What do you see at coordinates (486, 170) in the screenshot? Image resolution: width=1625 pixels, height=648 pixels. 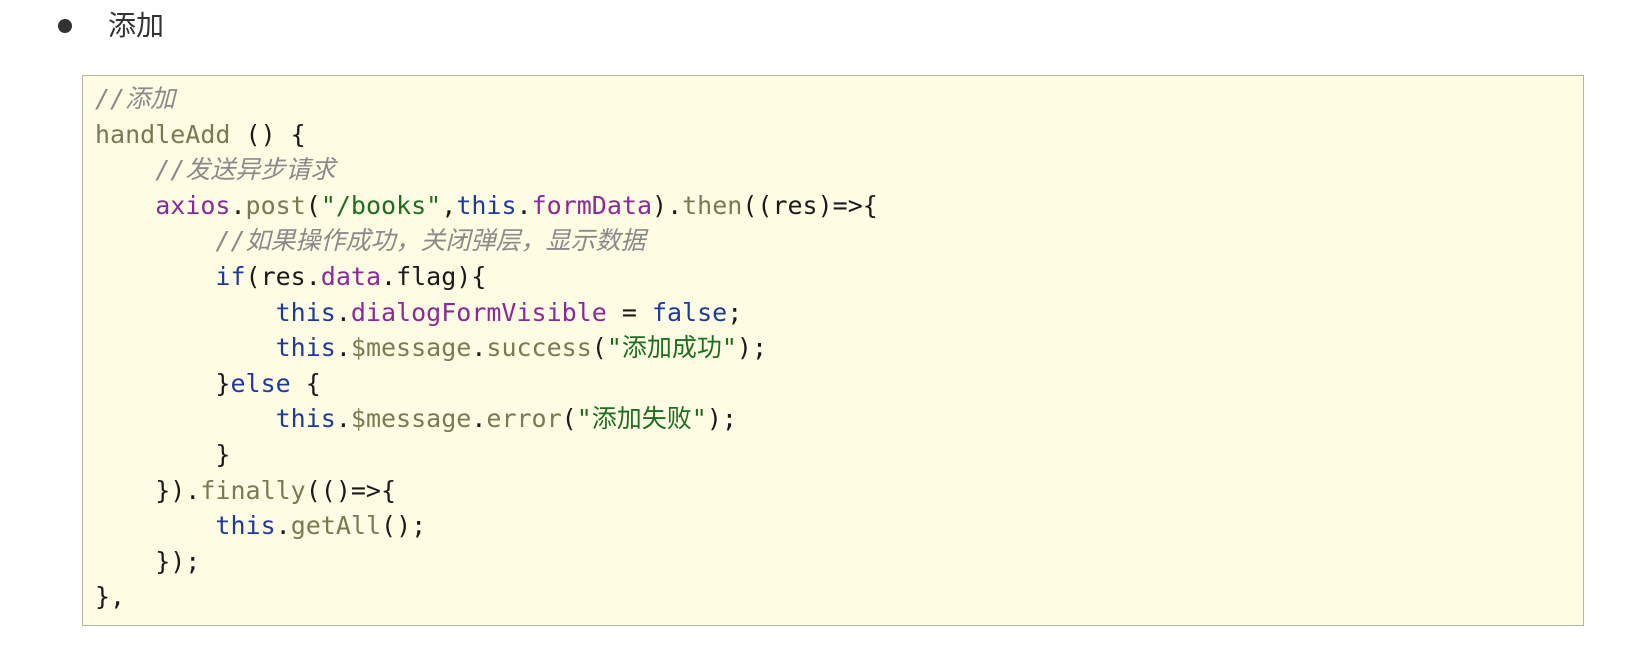 I see `code-line: //发送异步请求` at bounding box center [486, 170].